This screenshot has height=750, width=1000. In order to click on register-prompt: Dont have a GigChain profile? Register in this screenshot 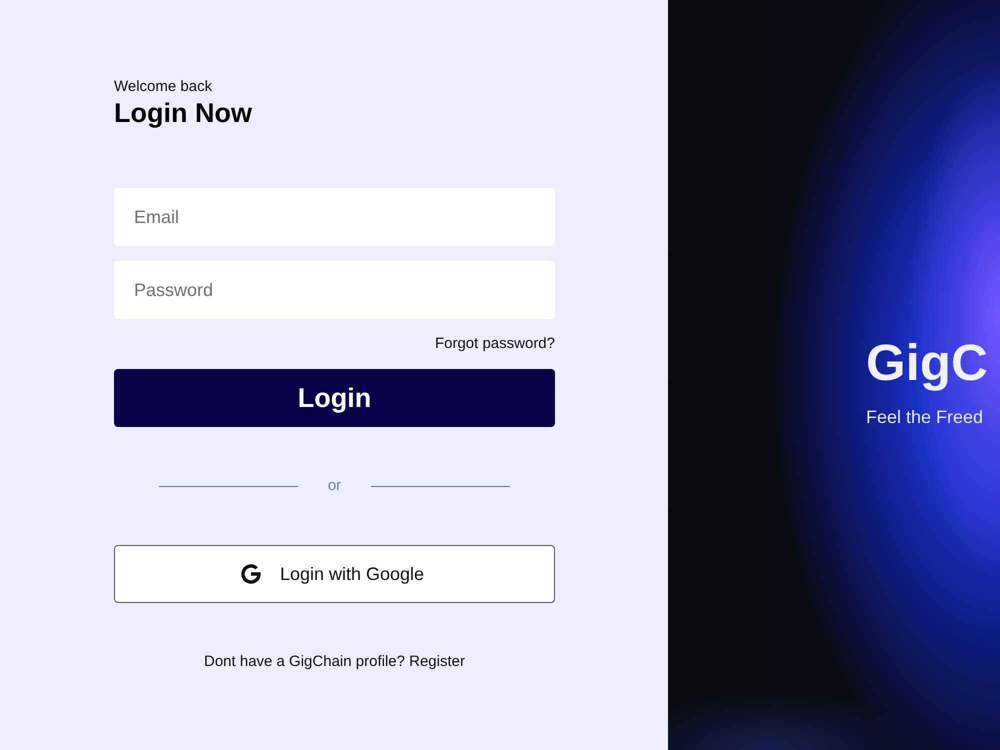, I will do `click(334, 662)`.